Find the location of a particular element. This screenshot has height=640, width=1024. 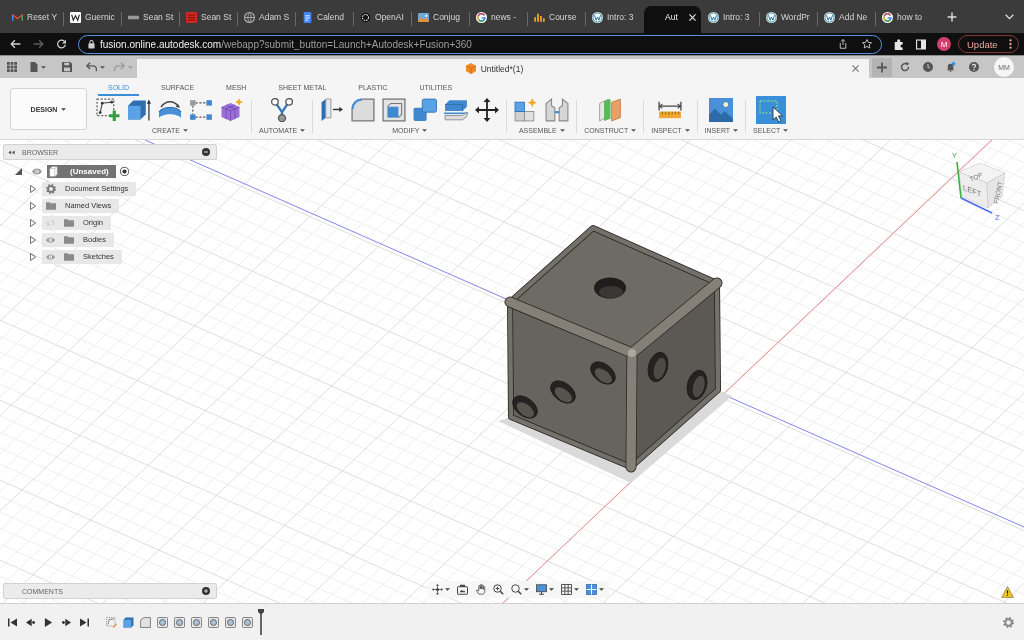

hand-icon is located at coordinates (480, 589).